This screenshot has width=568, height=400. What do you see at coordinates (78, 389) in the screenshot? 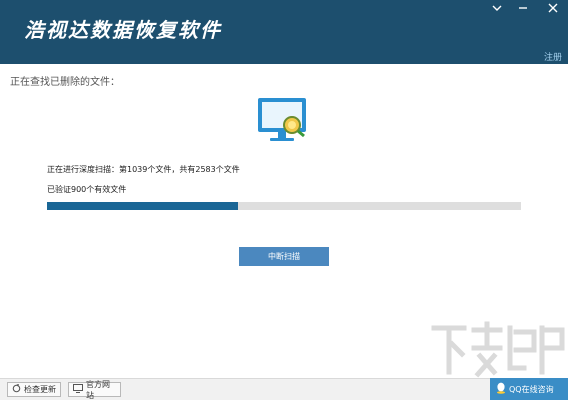
I see `website-icon` at bounding box center [78, 389].